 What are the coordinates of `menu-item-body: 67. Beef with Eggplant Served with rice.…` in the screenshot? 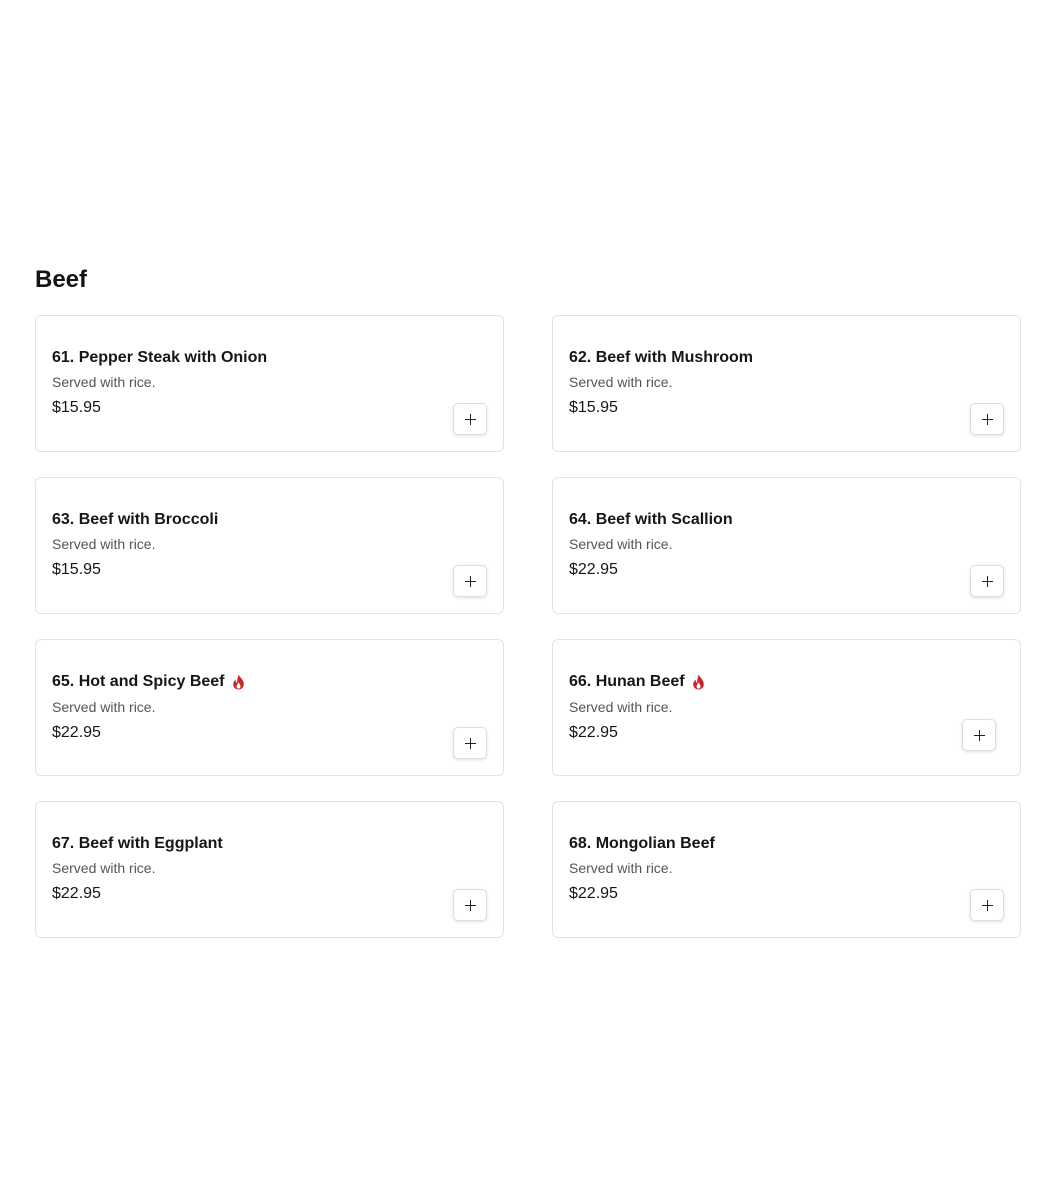 It's located at (247, 868).